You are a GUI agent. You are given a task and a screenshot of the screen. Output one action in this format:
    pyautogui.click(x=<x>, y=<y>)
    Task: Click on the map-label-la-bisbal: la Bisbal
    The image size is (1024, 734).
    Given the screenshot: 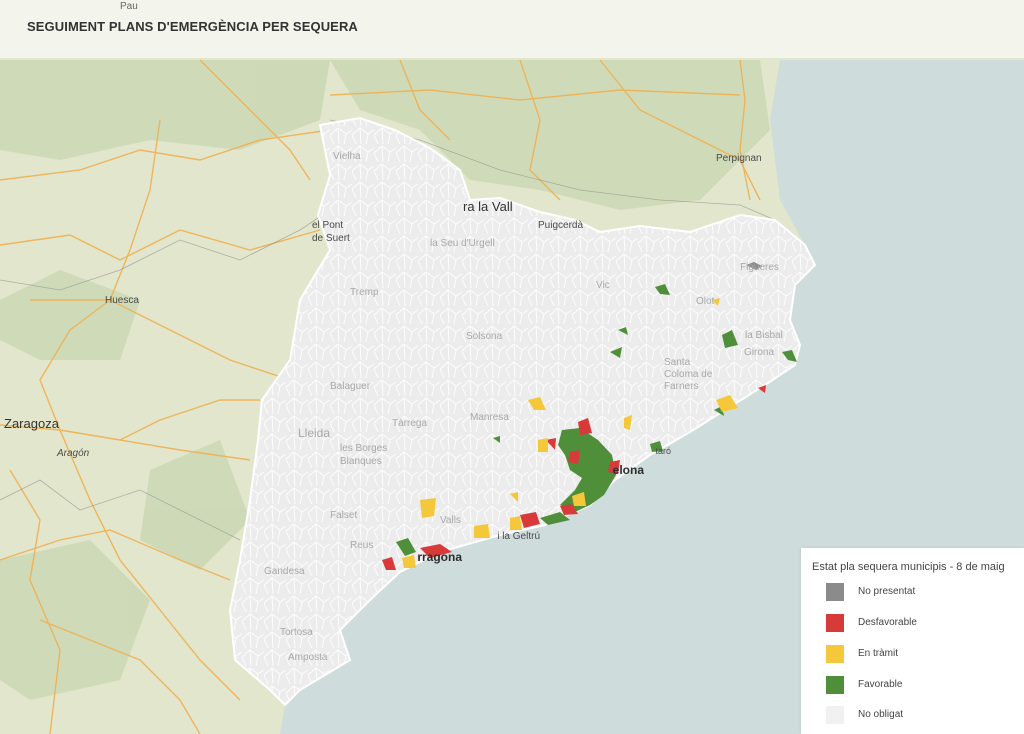 What is the action you would take?
    pyautogui.click(x=764, y=335)
    